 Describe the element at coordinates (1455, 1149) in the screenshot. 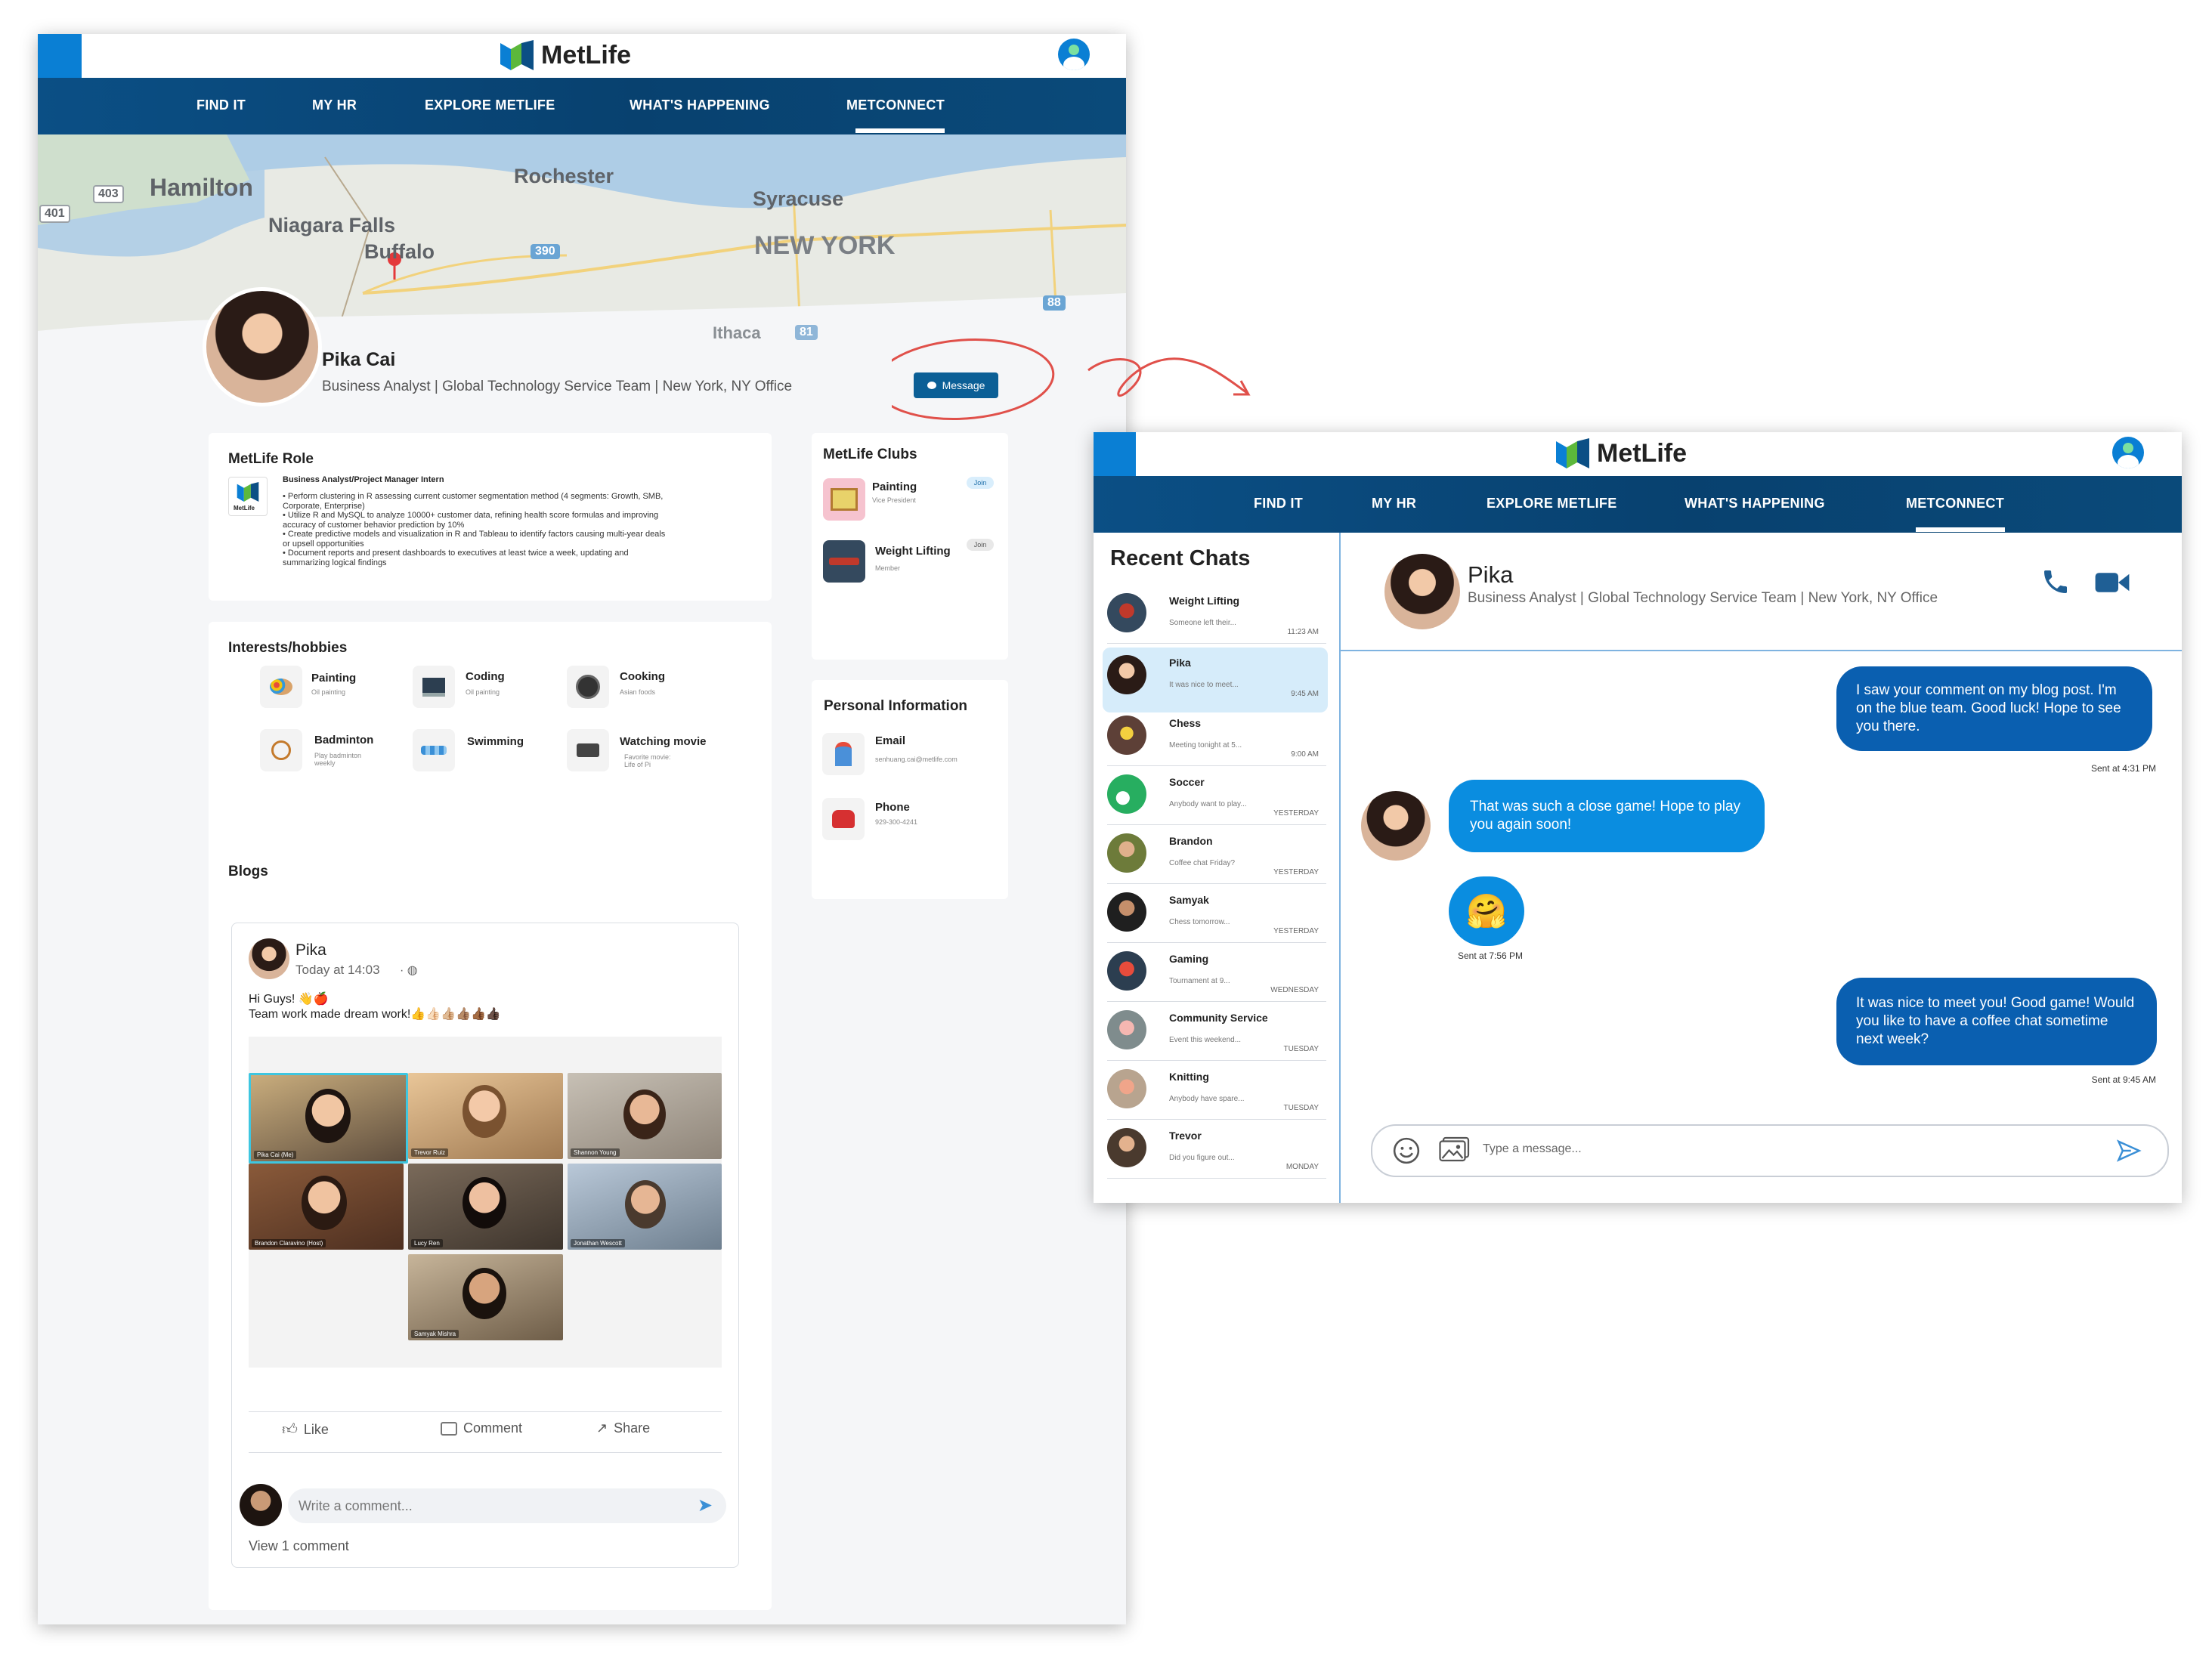

I see `image-attach-icon` at that location.